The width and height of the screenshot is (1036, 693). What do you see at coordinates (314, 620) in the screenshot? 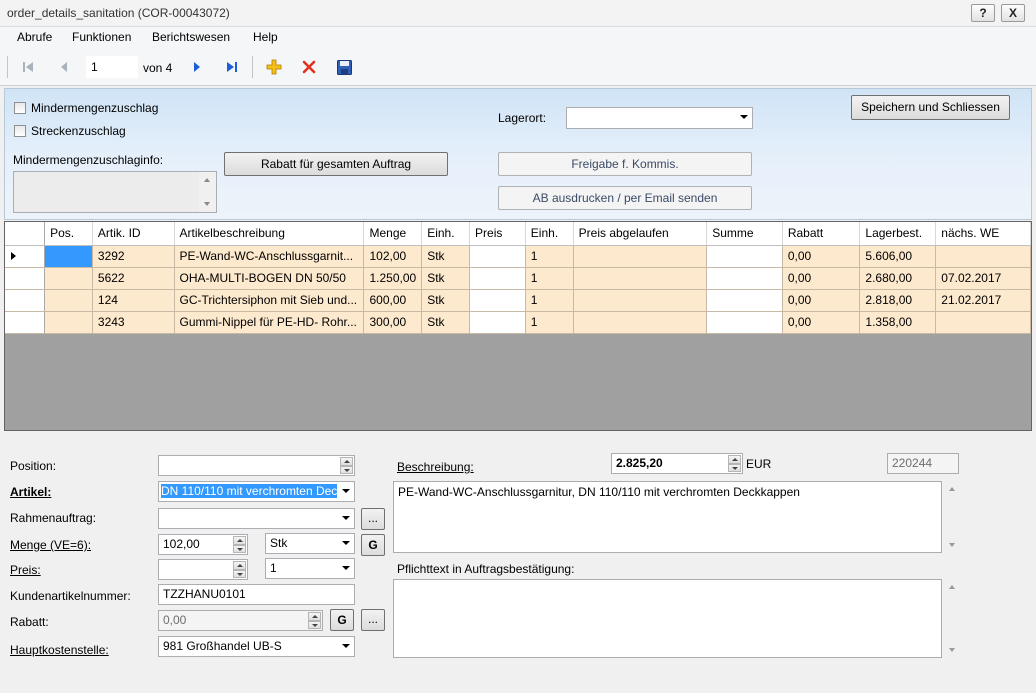
I see `rabatt-spinner` at bounding box center [314, 620].